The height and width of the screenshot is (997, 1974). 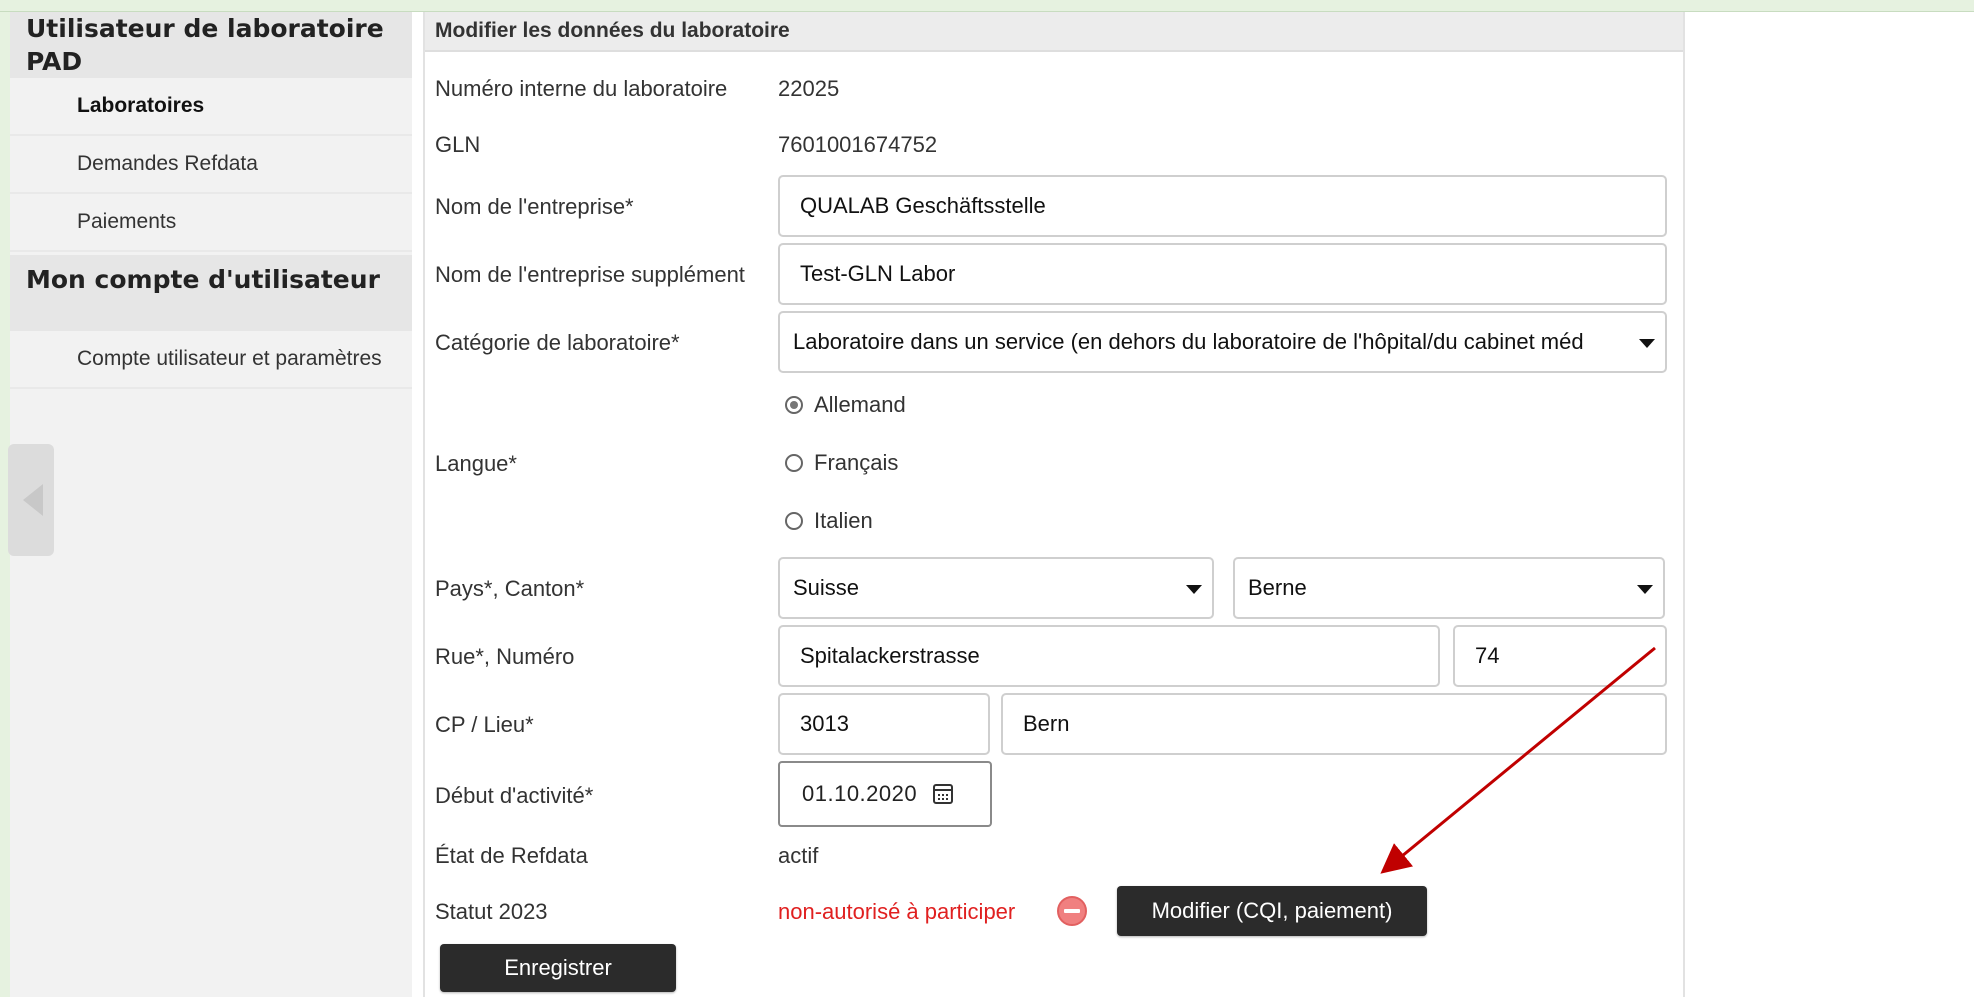 I want to click on street-label: Rue*, Numéro, so click(x=505, y=656).